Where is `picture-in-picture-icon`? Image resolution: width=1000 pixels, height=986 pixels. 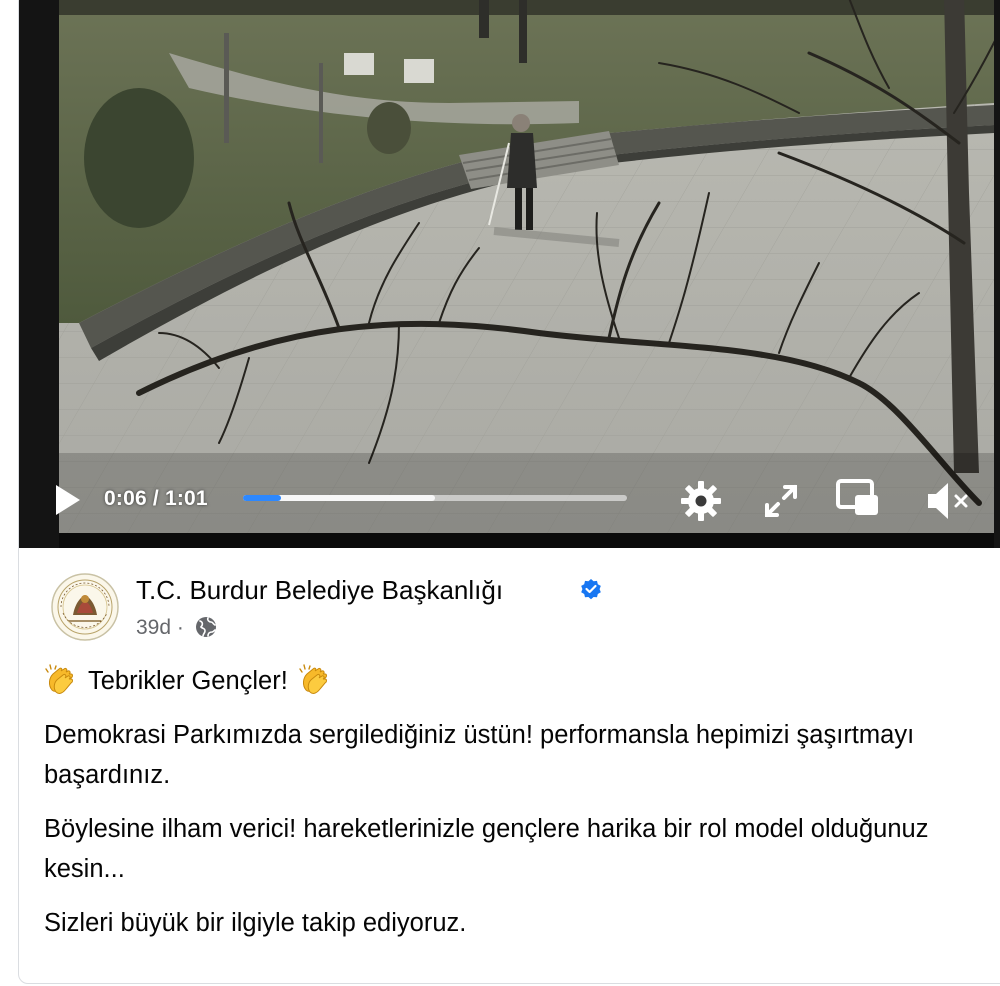
picture-in-picture-icon is located at coordinates (858, 499).